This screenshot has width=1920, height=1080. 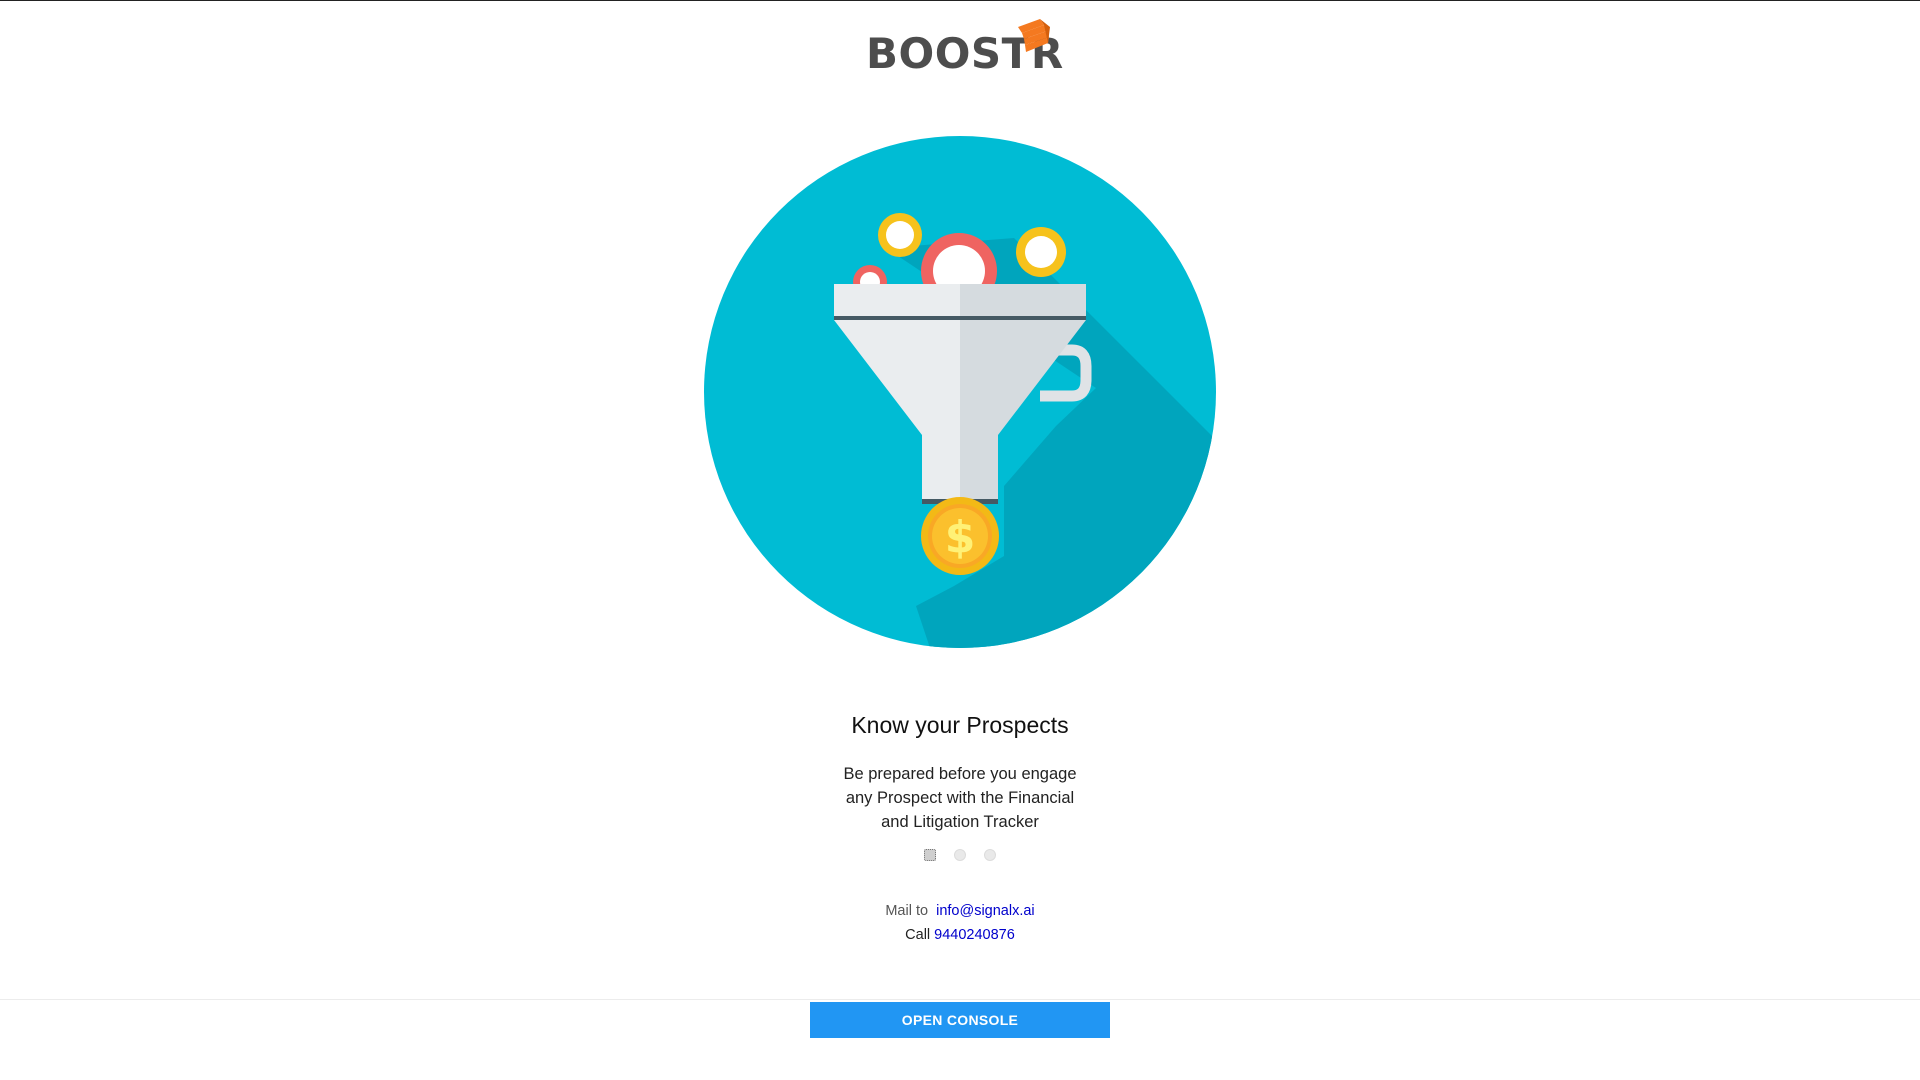 I want to click on funnel-with-coins-icon: $, so click(x=960, y=392).